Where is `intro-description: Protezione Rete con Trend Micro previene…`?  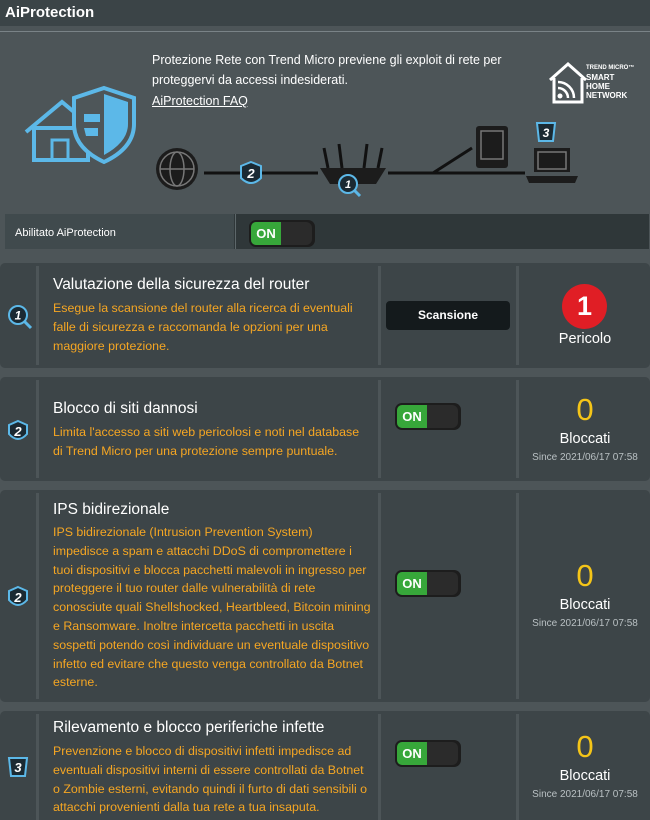 intro-description: Protezione Rete con Trend Micro previene… is located at coordinates (327, 70).